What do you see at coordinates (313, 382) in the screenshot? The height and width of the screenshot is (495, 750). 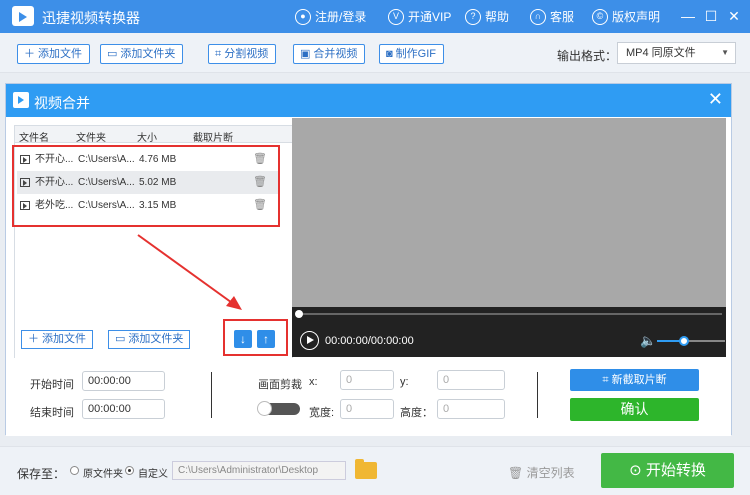 I see `x-label: x:` at bounding box center [313, 382].